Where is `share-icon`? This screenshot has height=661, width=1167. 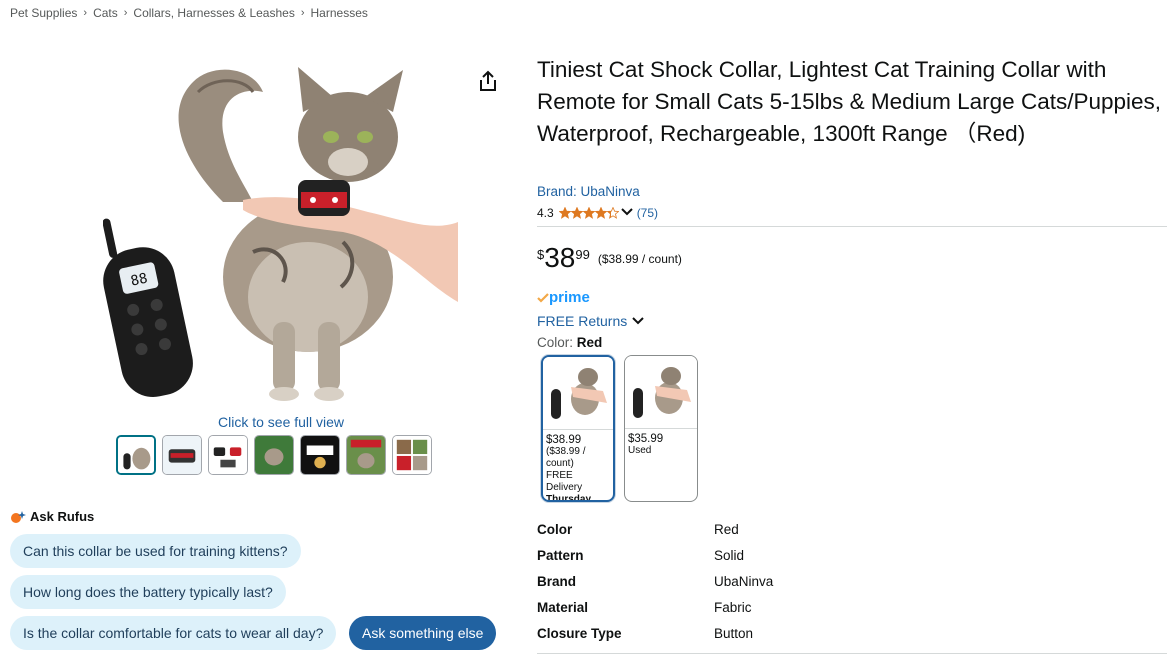 share-icon is located at coordinates (488, 81).